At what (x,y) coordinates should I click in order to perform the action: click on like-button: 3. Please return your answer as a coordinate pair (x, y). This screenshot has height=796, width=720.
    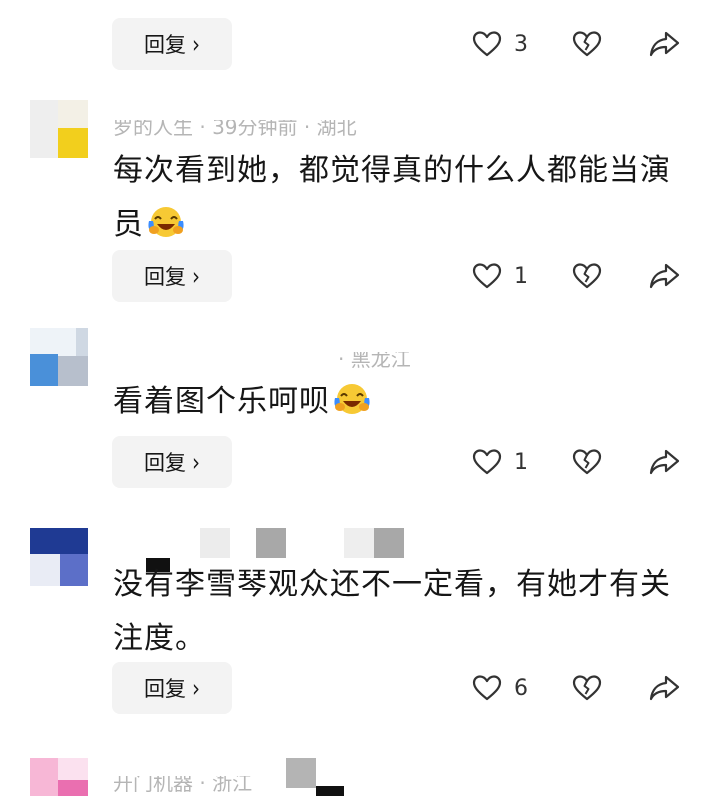
    Looking at the image, I should click on (500, 44).